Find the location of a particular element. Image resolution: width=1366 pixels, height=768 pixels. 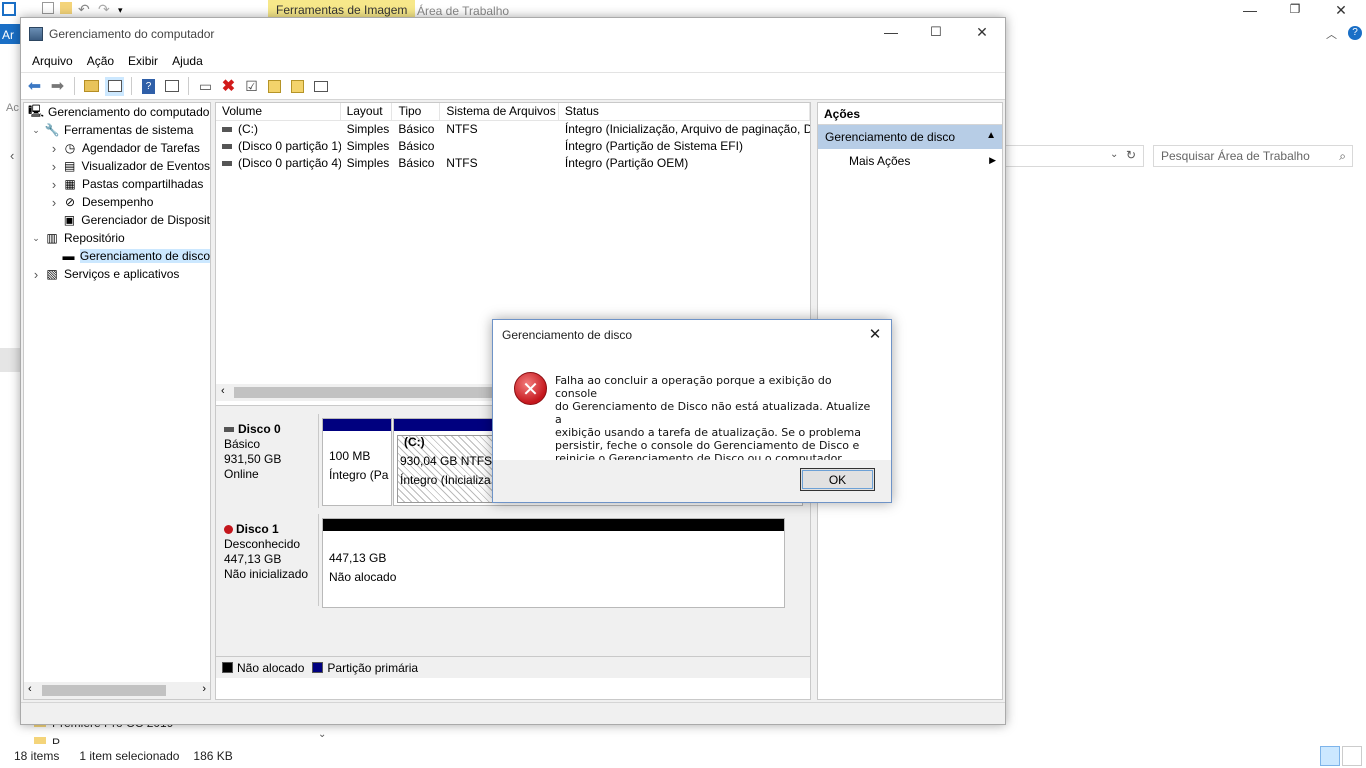

toolbar-separator is located at coordinates (74, 86).